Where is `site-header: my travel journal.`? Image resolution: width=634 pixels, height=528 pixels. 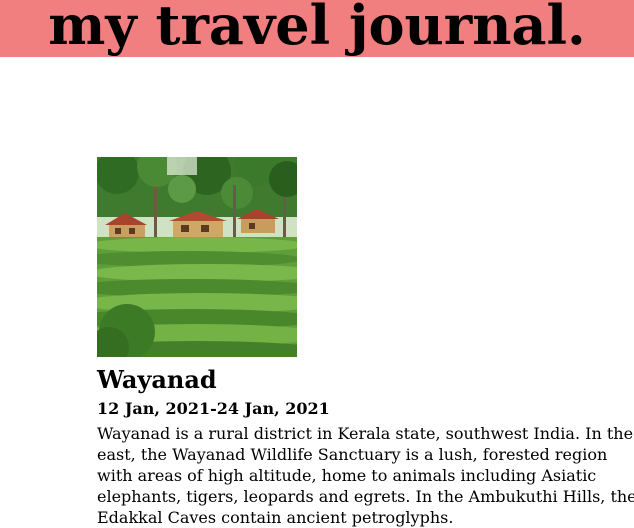
site-header: my travel journal. is located at coordinates (317, 28).